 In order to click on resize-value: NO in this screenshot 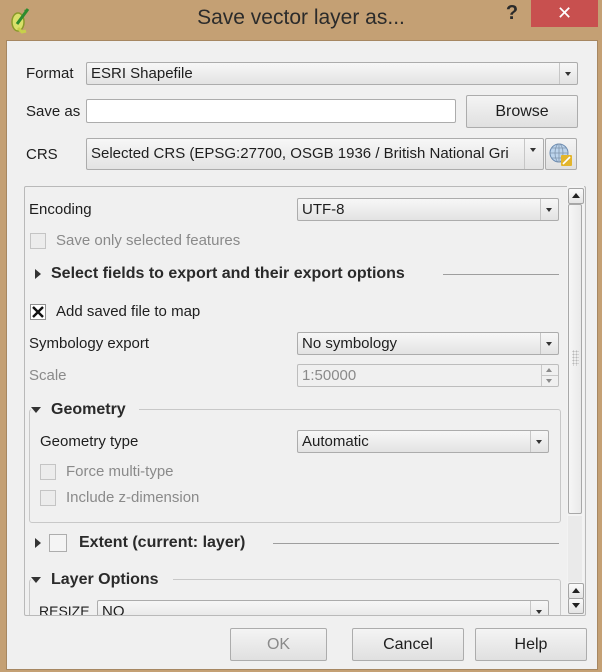, I will do `click(113, 609)`.